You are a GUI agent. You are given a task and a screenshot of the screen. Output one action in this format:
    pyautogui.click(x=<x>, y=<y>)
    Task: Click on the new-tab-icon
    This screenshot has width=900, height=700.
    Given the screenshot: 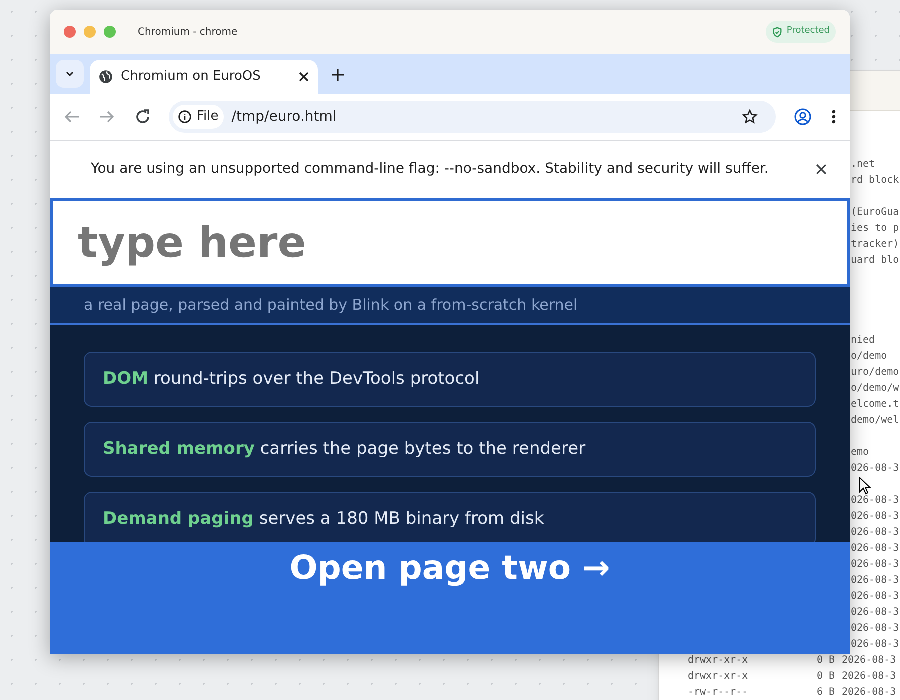 What is the action you would take?
    pyautogui.click(x=338, y=75)
    